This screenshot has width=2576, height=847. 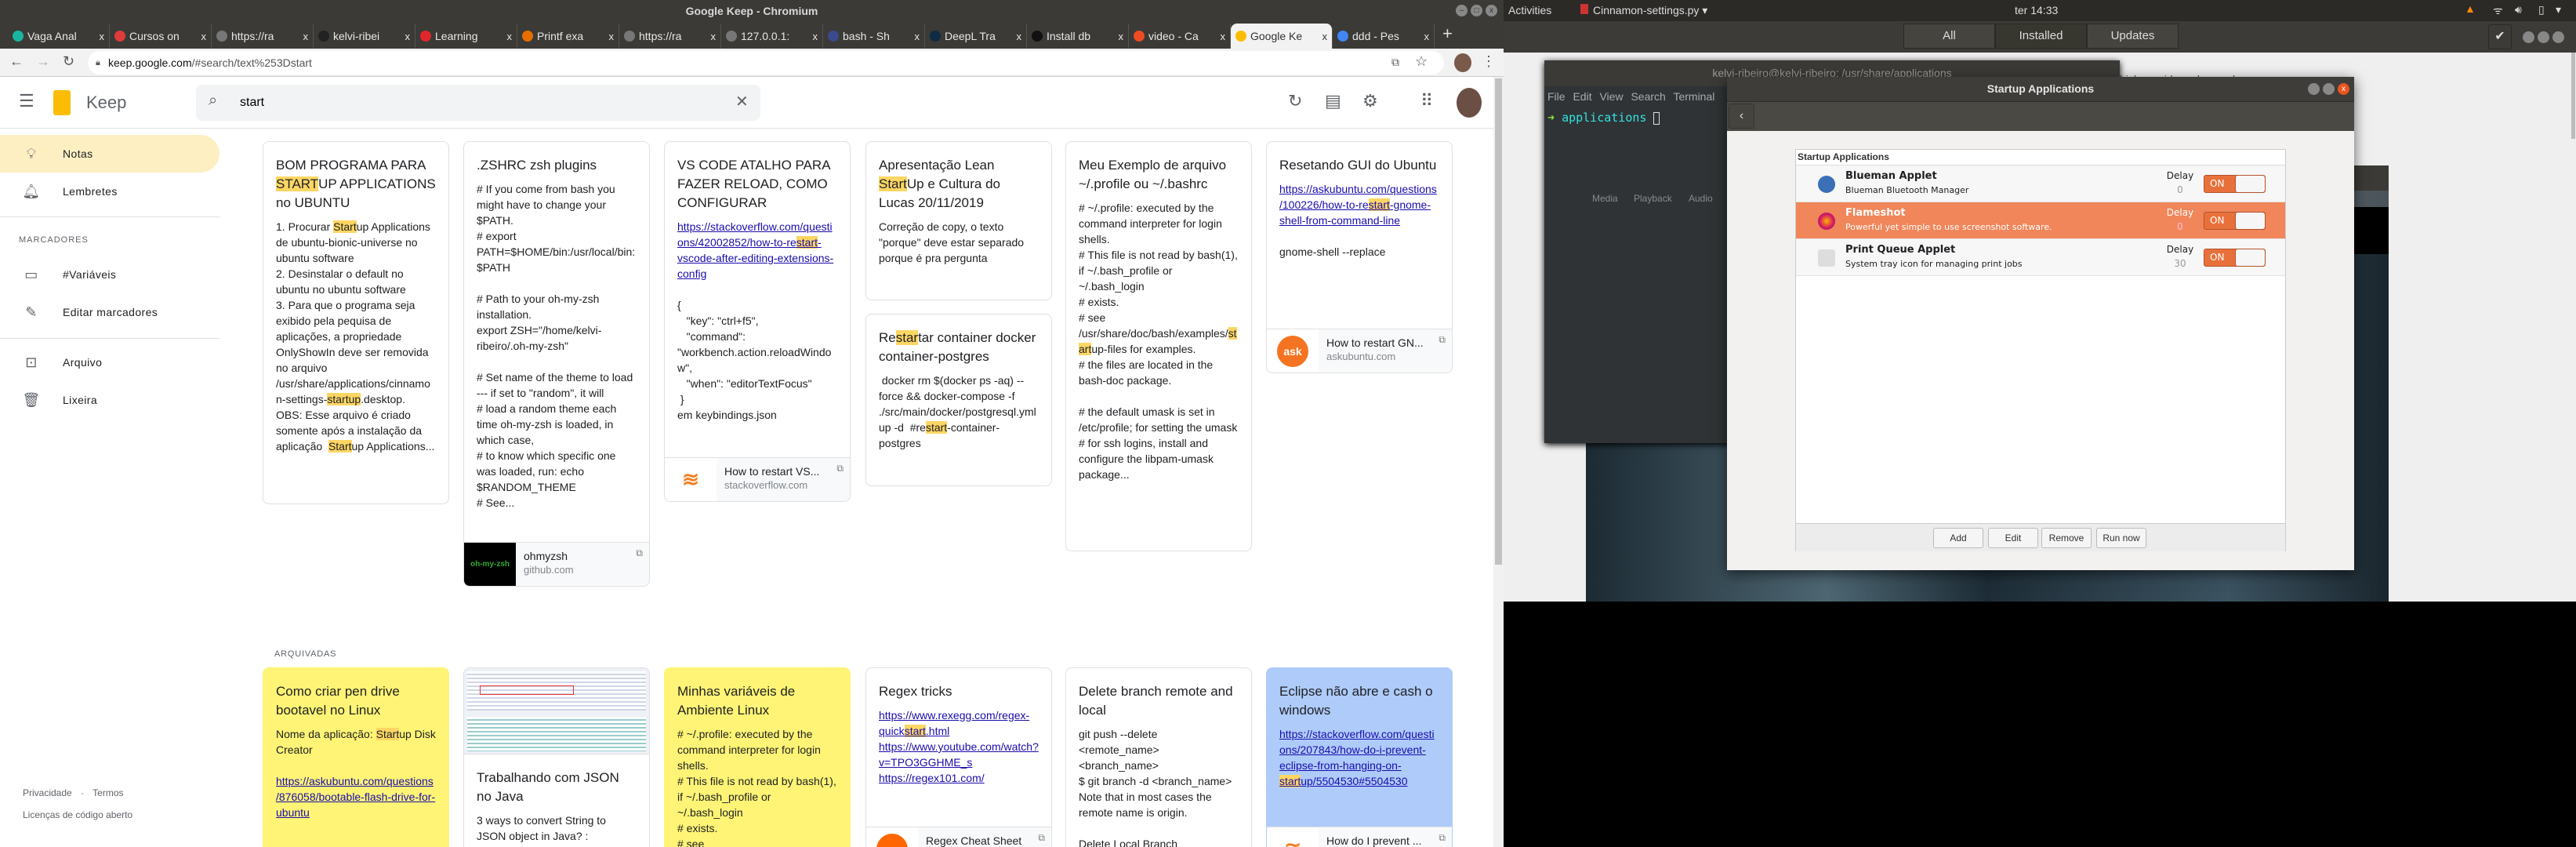 I want to click on menu-view: View, so click(x=1611, y=96).